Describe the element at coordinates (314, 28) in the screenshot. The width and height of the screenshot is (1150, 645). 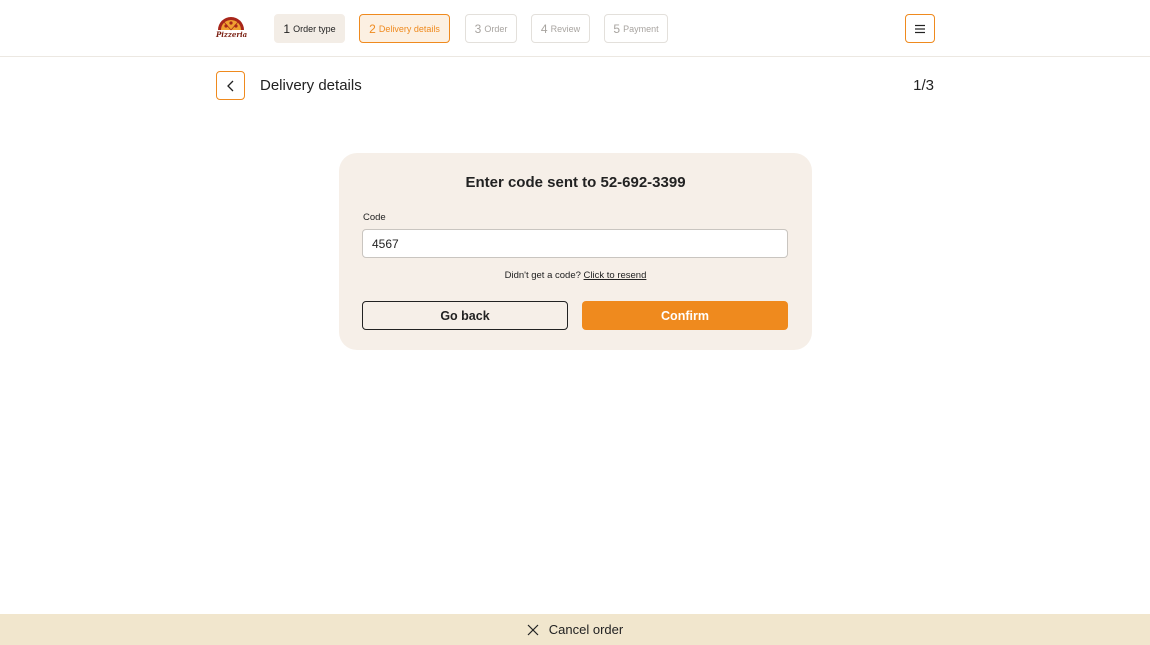
I see `step-label: Order type` at that location.